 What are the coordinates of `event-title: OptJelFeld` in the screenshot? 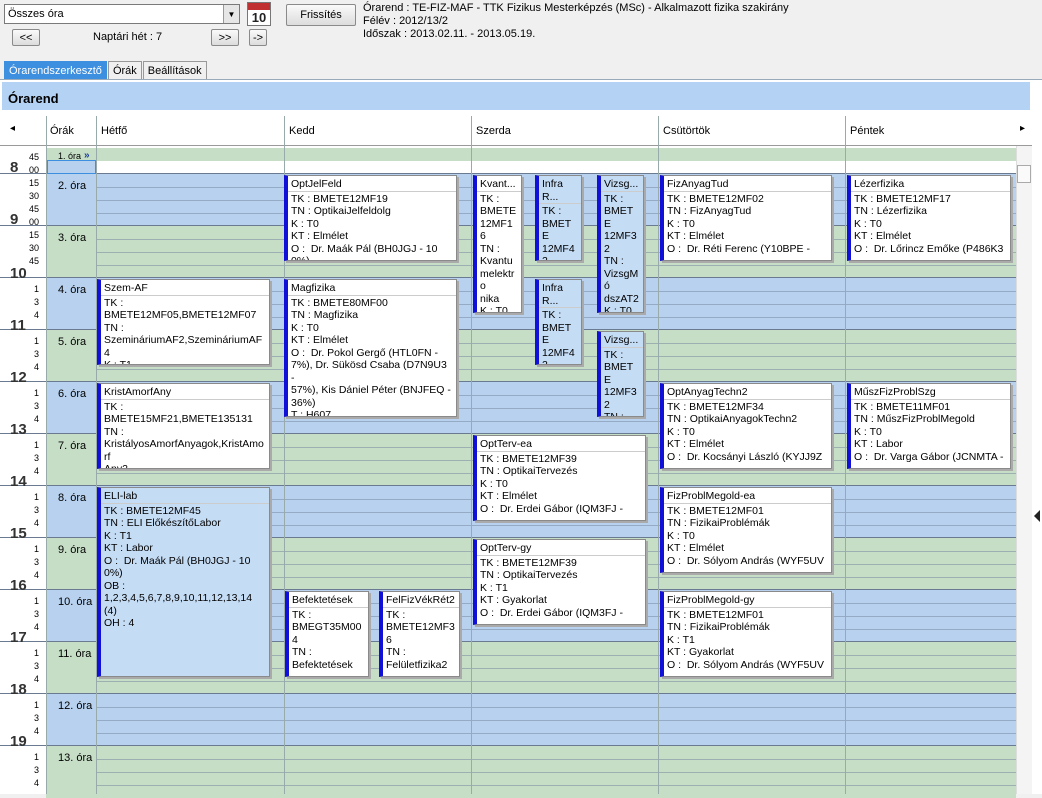 It's located at (372, 185).